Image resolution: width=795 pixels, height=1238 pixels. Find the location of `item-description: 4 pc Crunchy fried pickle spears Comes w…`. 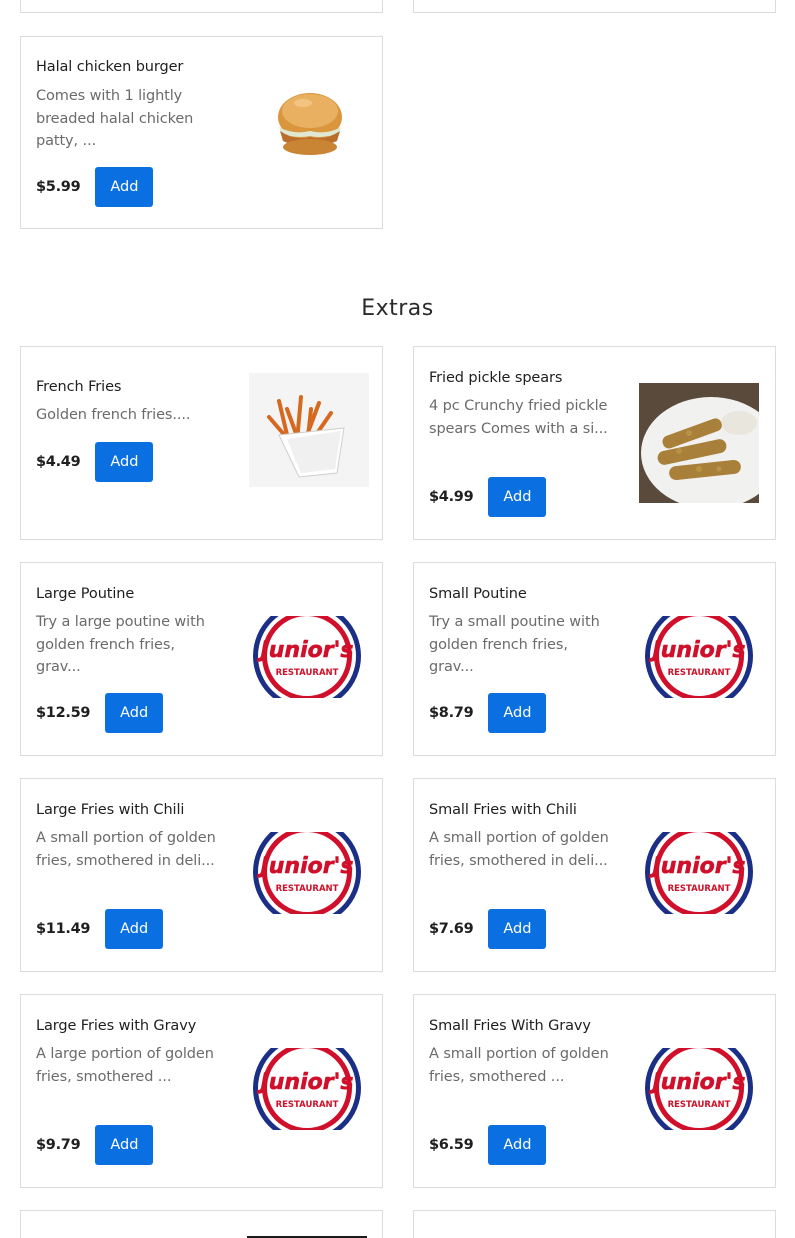

item-description: 4 pc Crunchy fried pickle spears Comes w… is located at coordinates (518, 417).